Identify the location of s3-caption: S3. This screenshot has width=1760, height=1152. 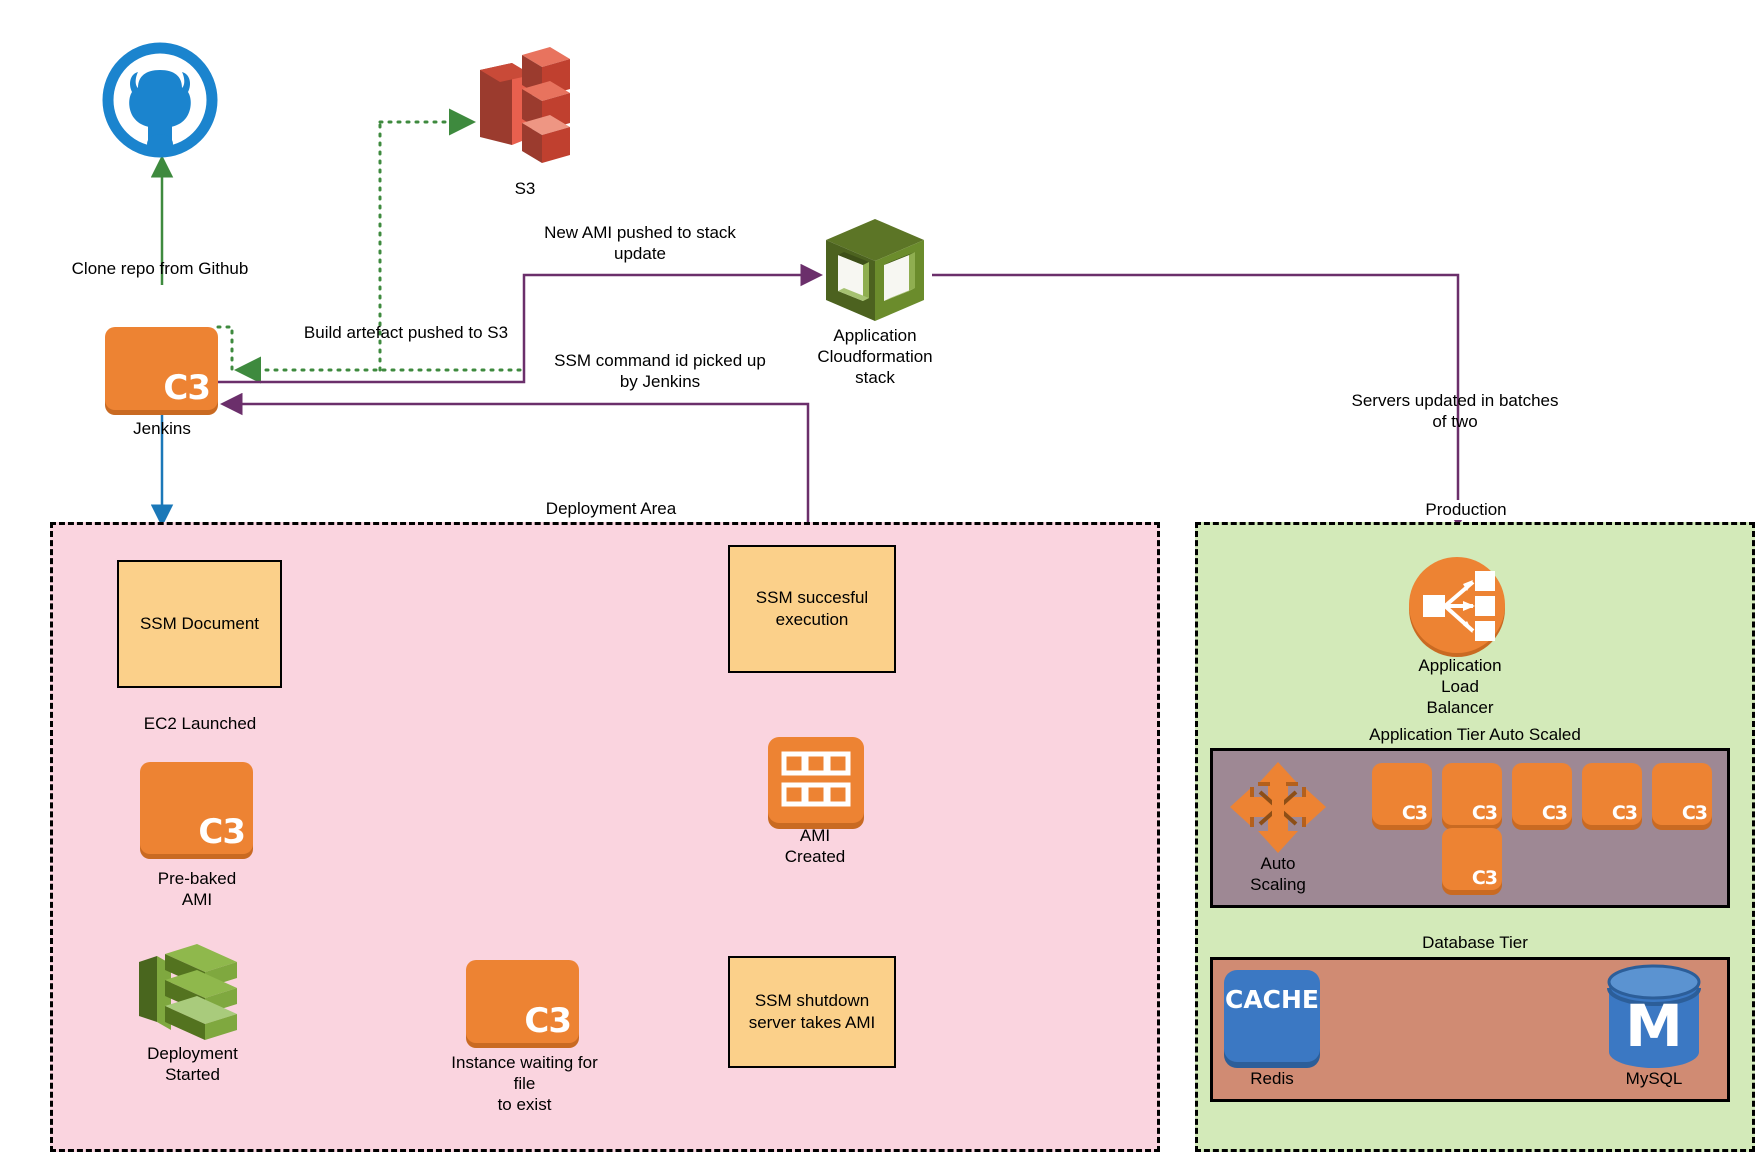
(525, 188).